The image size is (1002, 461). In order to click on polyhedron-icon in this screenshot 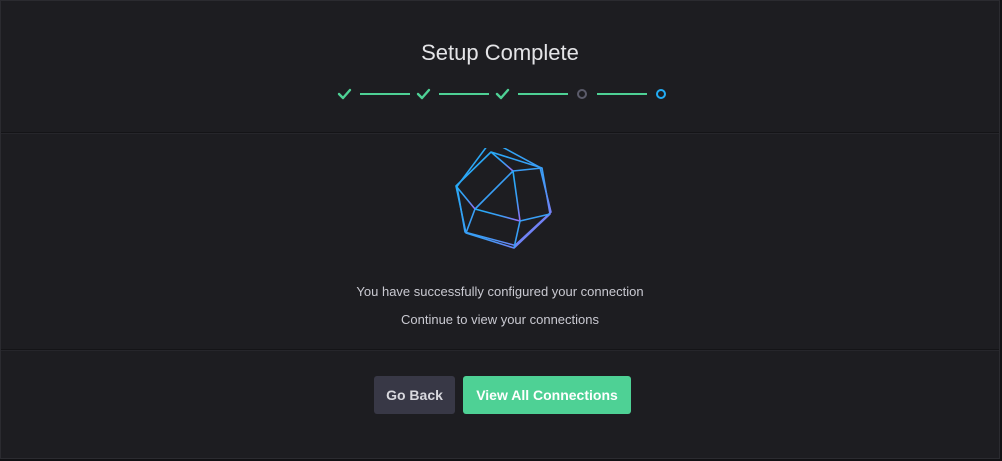, I will do `click(503, 196)`.